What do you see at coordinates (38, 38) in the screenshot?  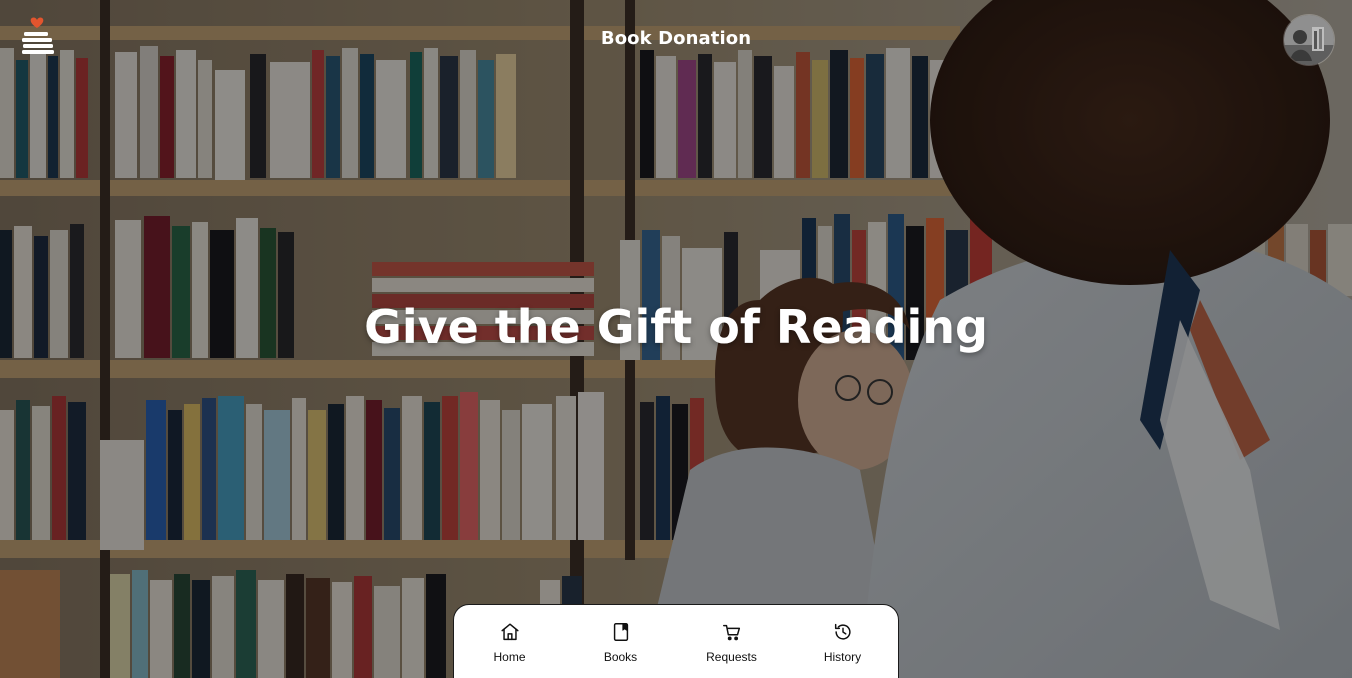 I see `book-stack-heart-icon` at bounding box center [38, 38].